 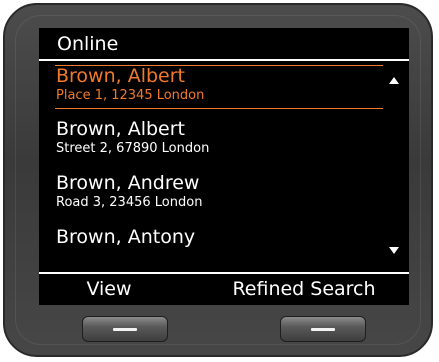 I want to click on entry-address: Road 3, 23456 London, so click(x=129, y=202).